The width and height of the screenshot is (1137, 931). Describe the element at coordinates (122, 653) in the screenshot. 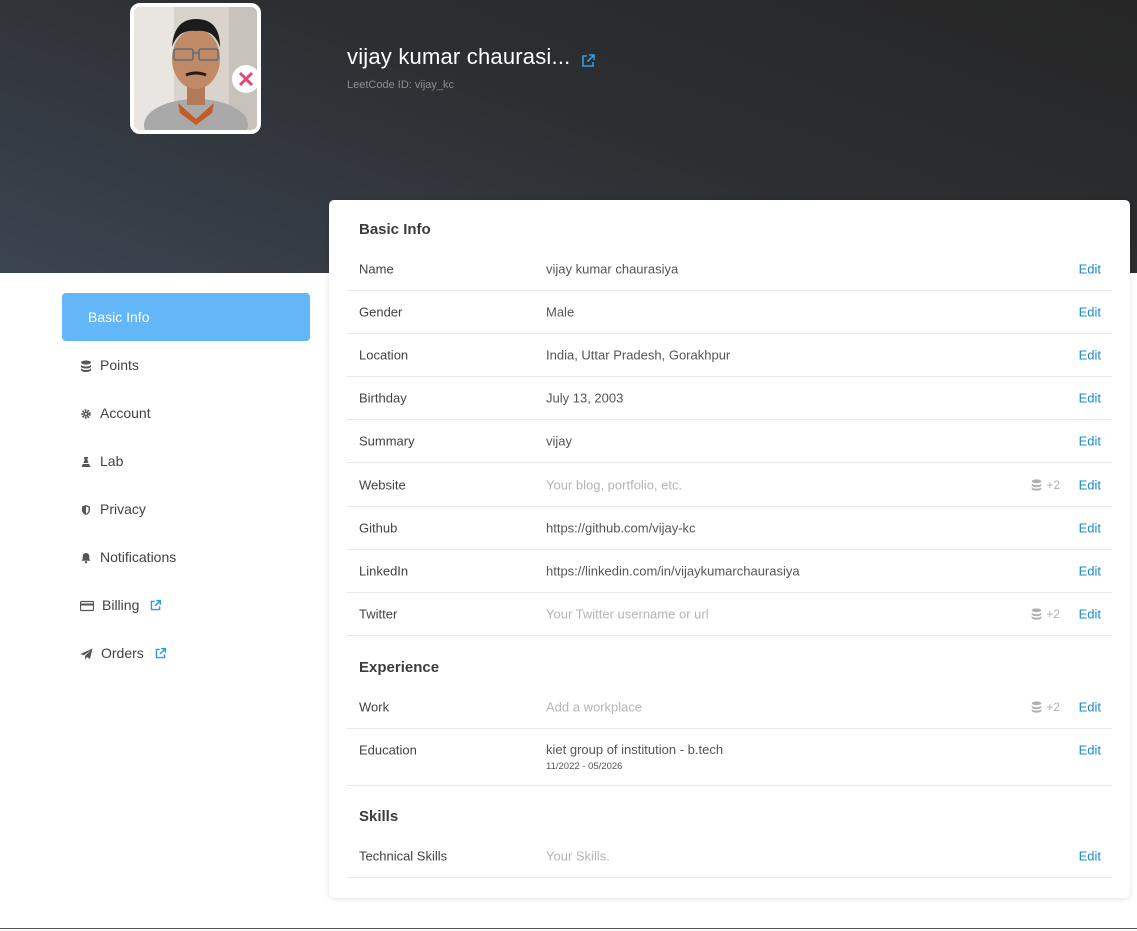

I see `sidebar-item-label: Orders` at that location.